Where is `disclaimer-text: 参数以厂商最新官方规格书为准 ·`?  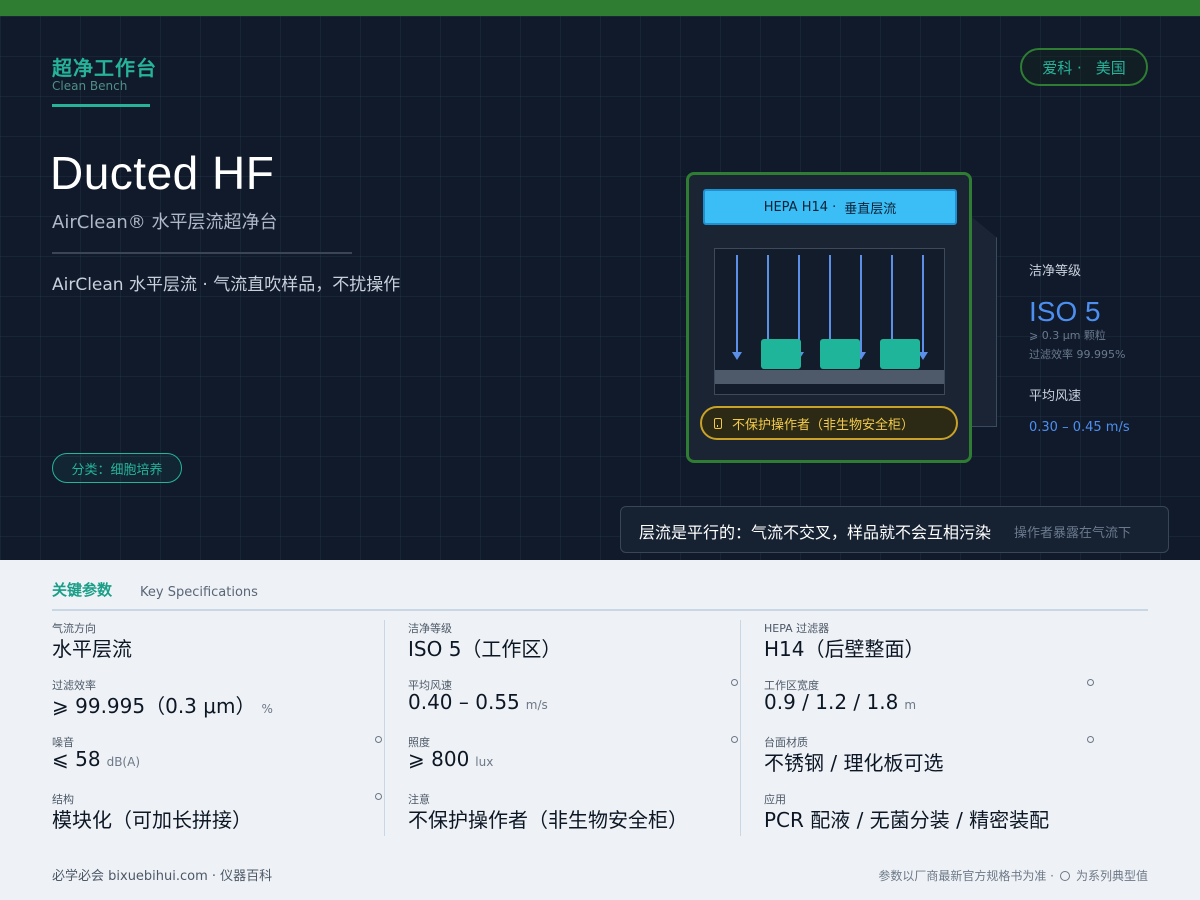 disclaimer-text: 参数以厂商最新官方规格书为准 · is located at coordinates (966, 876).